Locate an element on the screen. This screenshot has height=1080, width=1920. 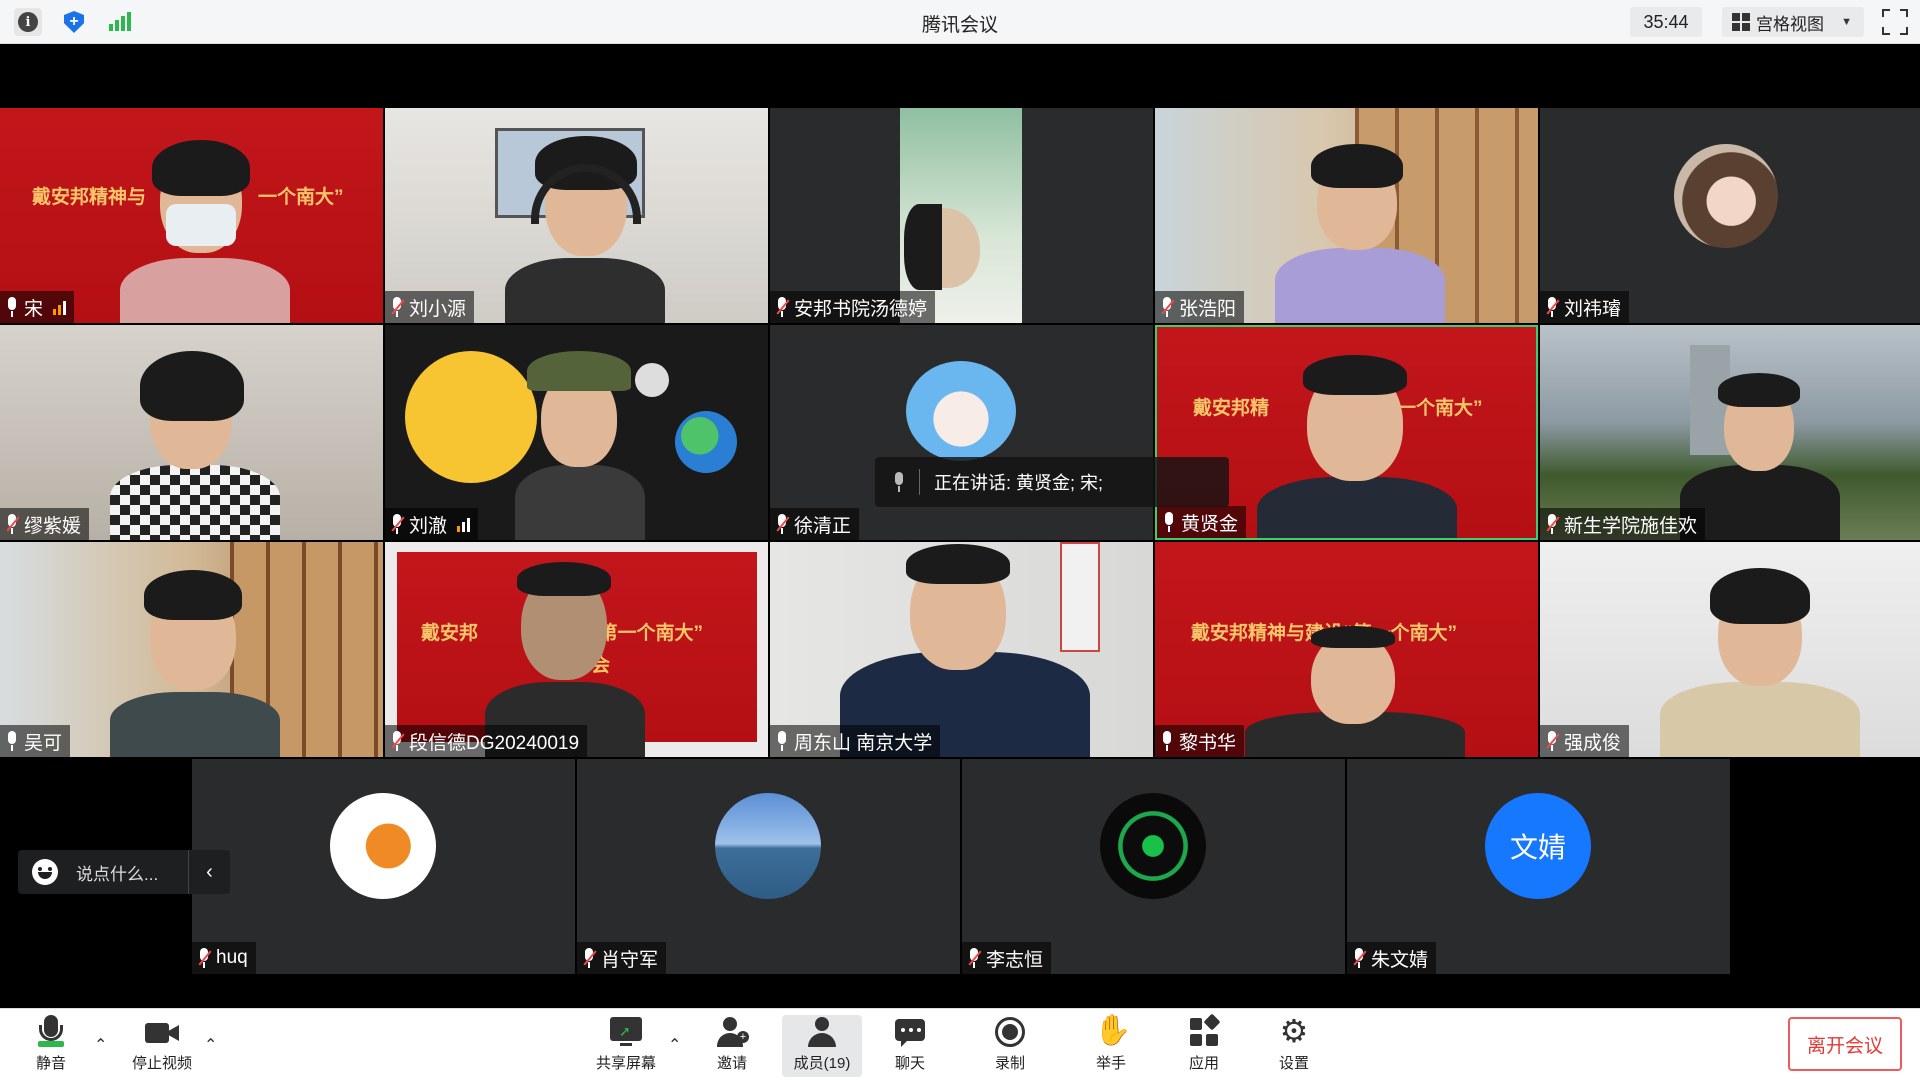
participant-label: 徐清正 is located at coordinates (815, 524).